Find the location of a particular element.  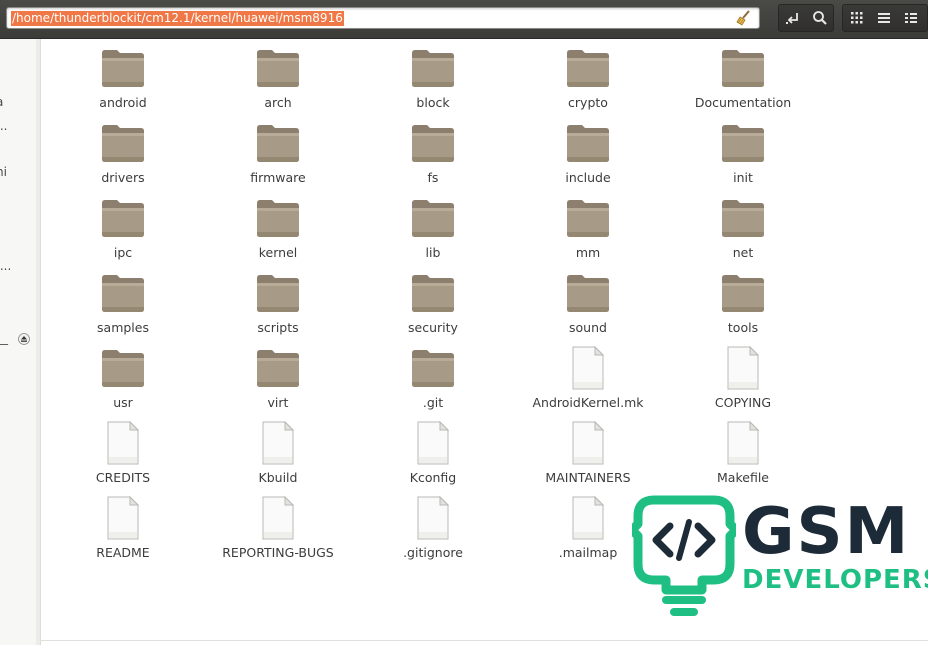

search-button is located at coordinates (820, 18).